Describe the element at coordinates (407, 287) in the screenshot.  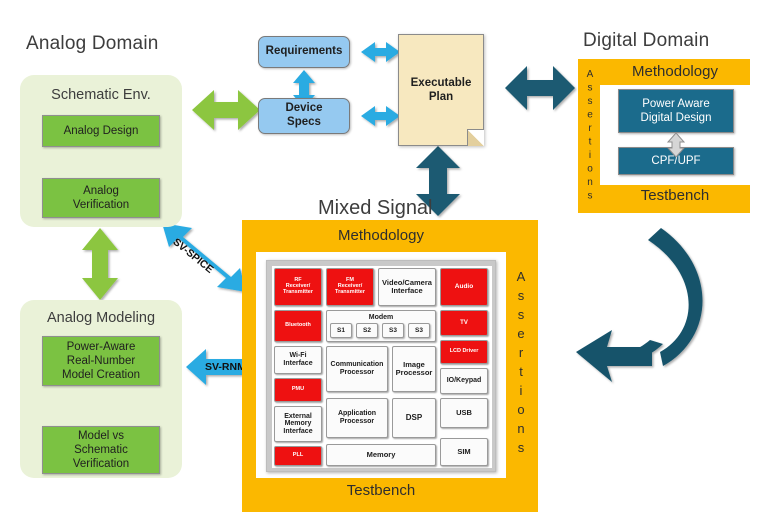
I see `chip-cell-video-camera-interface: Video/Camera Interface` at that location.